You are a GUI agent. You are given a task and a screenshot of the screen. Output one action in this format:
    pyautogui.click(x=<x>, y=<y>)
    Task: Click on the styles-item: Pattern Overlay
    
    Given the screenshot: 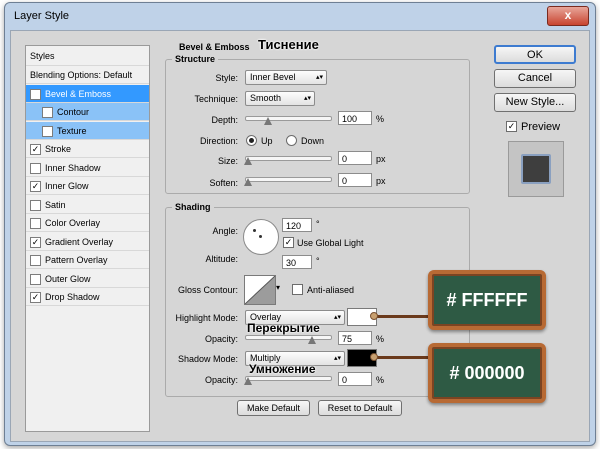 What is the action you would take?
    pyautogui.click(x=87, y=260)
    